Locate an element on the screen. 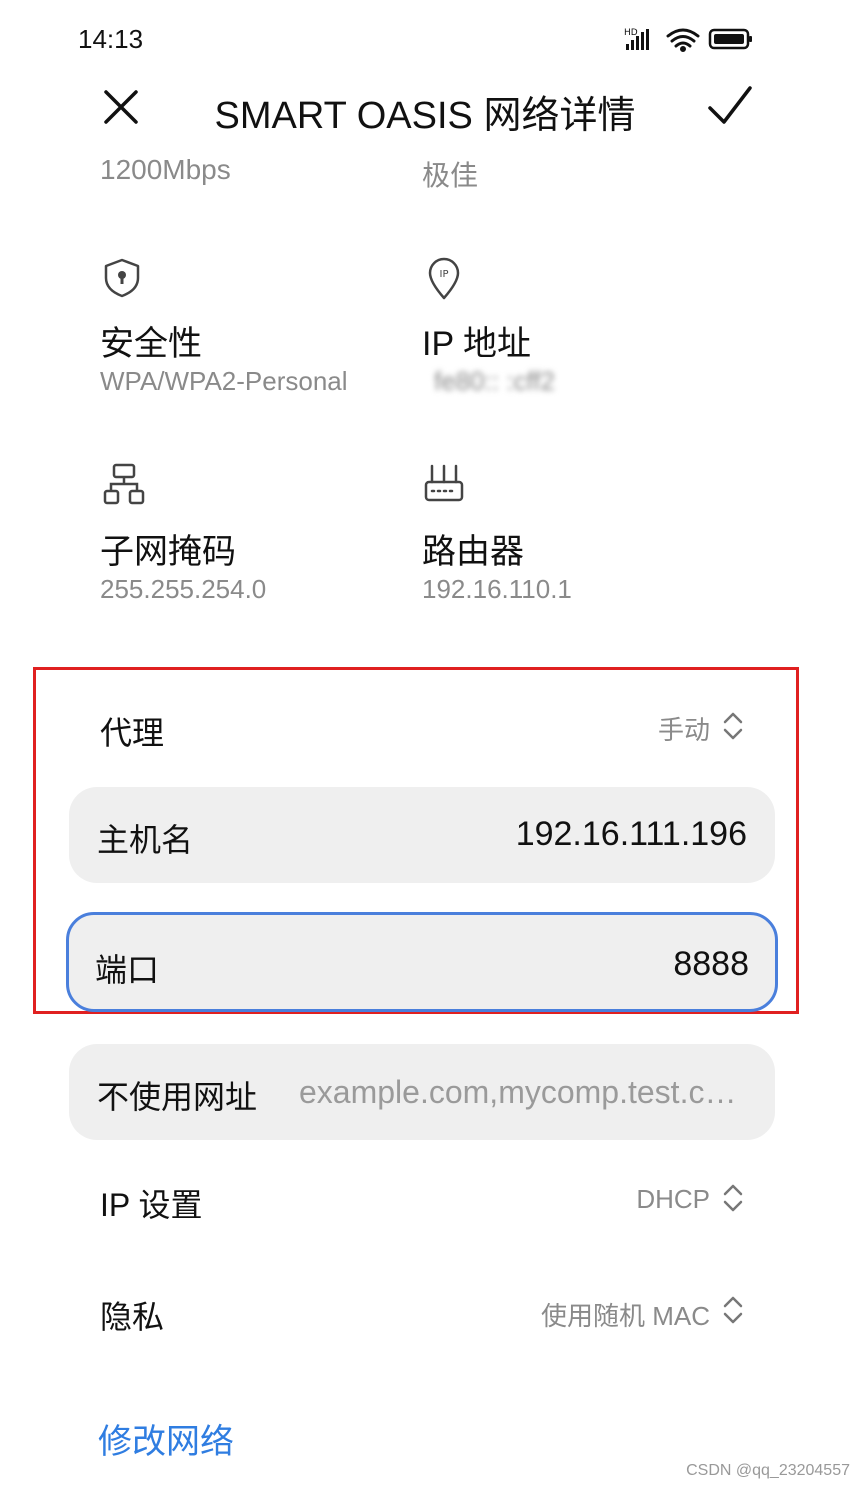 This screenshot has height=1490, width=864. wifi-icon is located at coordinates (683, 40).